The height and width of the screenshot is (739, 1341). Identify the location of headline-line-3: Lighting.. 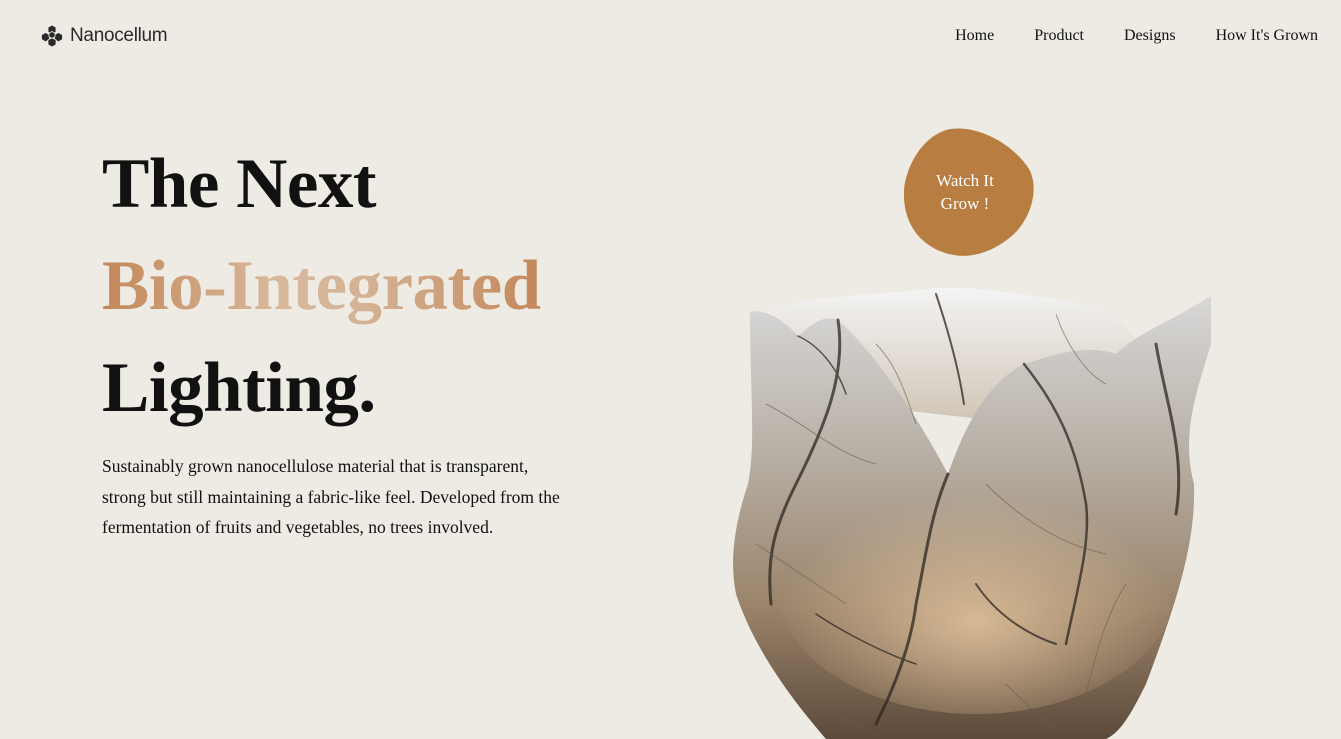
(239, 388).